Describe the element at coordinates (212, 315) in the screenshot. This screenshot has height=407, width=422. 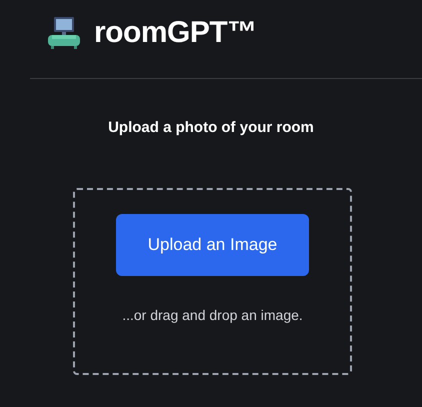
I see `drag-drop-hint: ...or drag and drop an image.` at that location.